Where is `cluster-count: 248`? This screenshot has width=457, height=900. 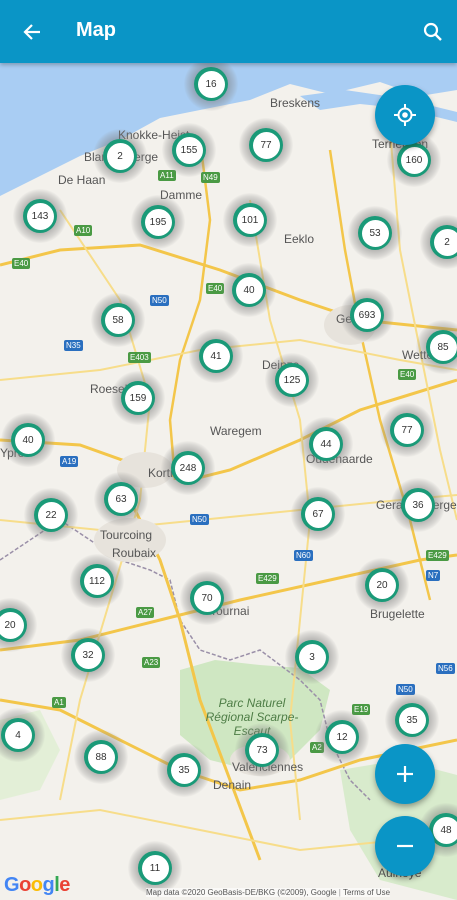
cluster-count: 248 is located at coordinates (188, 468).